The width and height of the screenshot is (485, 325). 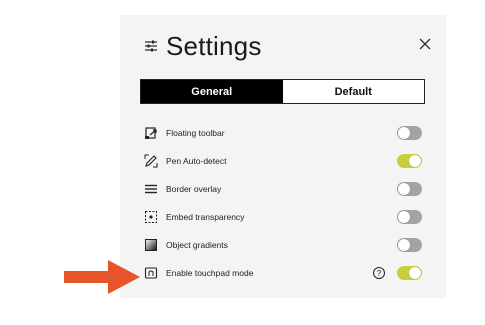 What do you see at coordinates (283, 273) in the screenshot?
I see `option-enable-touchpad-mode: Enable touchpad mode ?` at bounding box center [283, 273].